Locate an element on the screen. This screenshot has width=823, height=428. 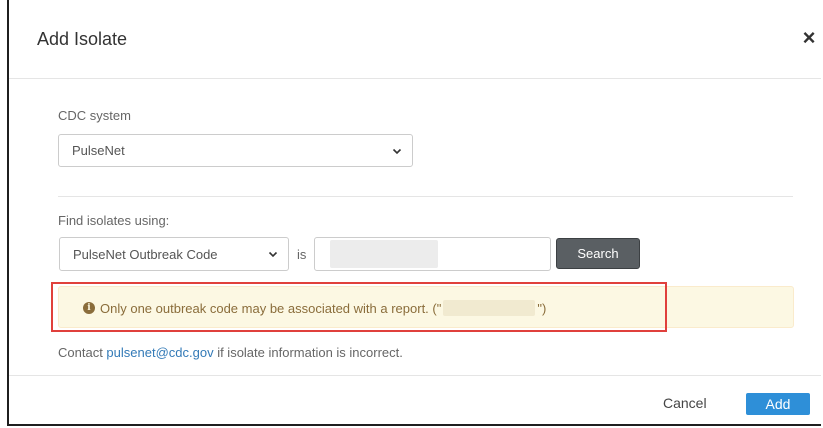
contact-suffix: if isolate information is incorrect. is located at coordinates (308, 352).